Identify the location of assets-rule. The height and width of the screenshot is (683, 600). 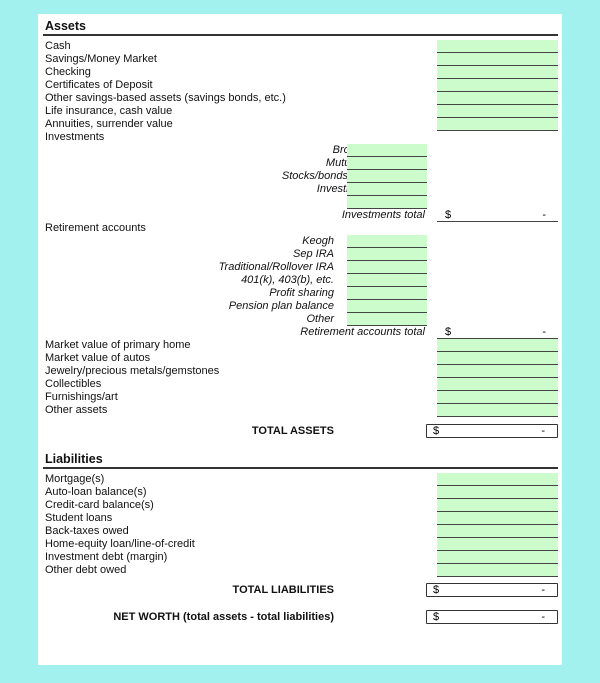
(300, 35).